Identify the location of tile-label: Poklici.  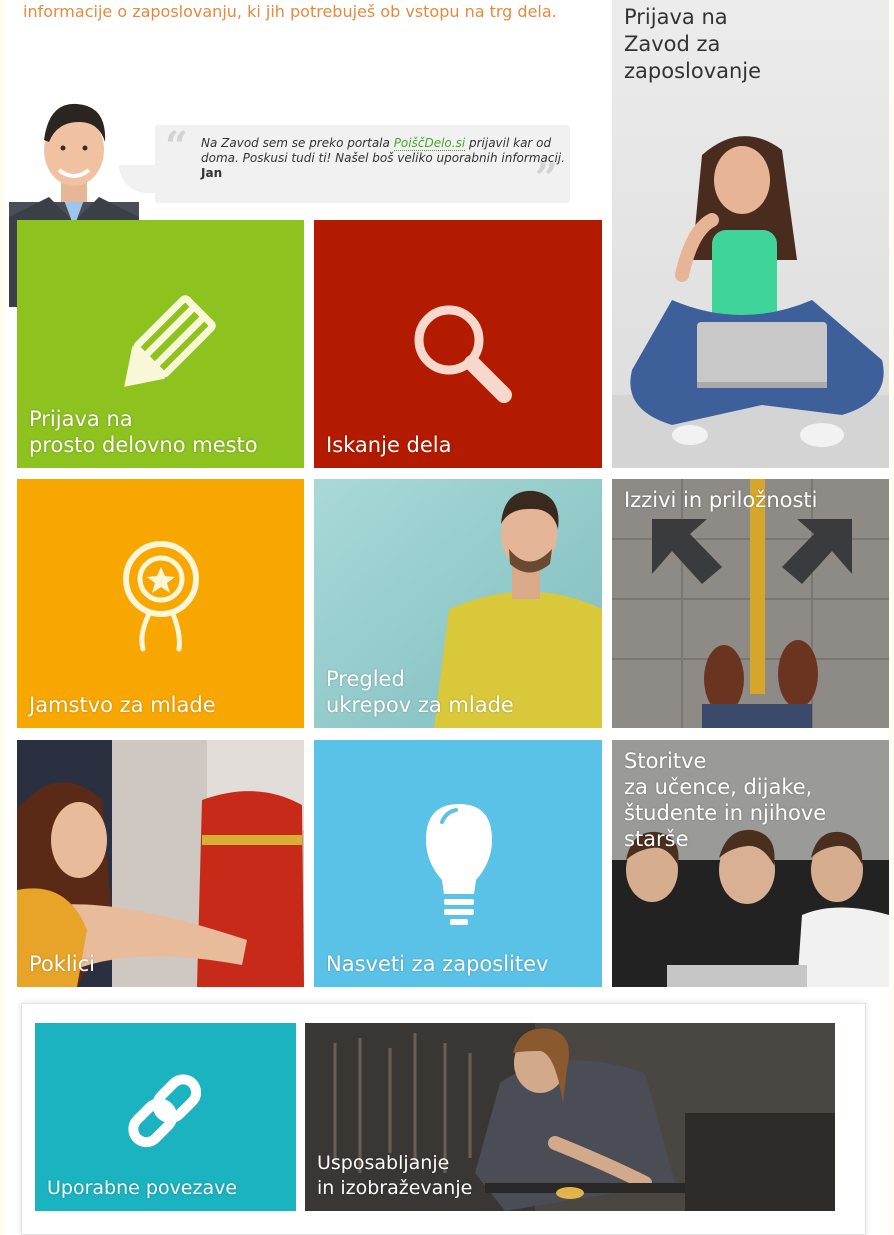
(62, 964).